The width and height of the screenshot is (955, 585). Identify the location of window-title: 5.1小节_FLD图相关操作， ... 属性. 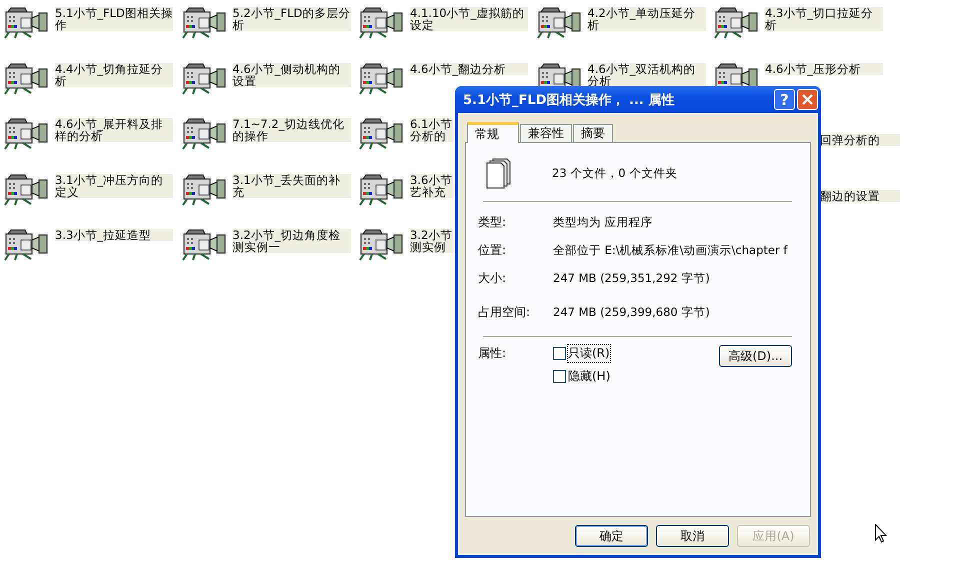
(569, 100).